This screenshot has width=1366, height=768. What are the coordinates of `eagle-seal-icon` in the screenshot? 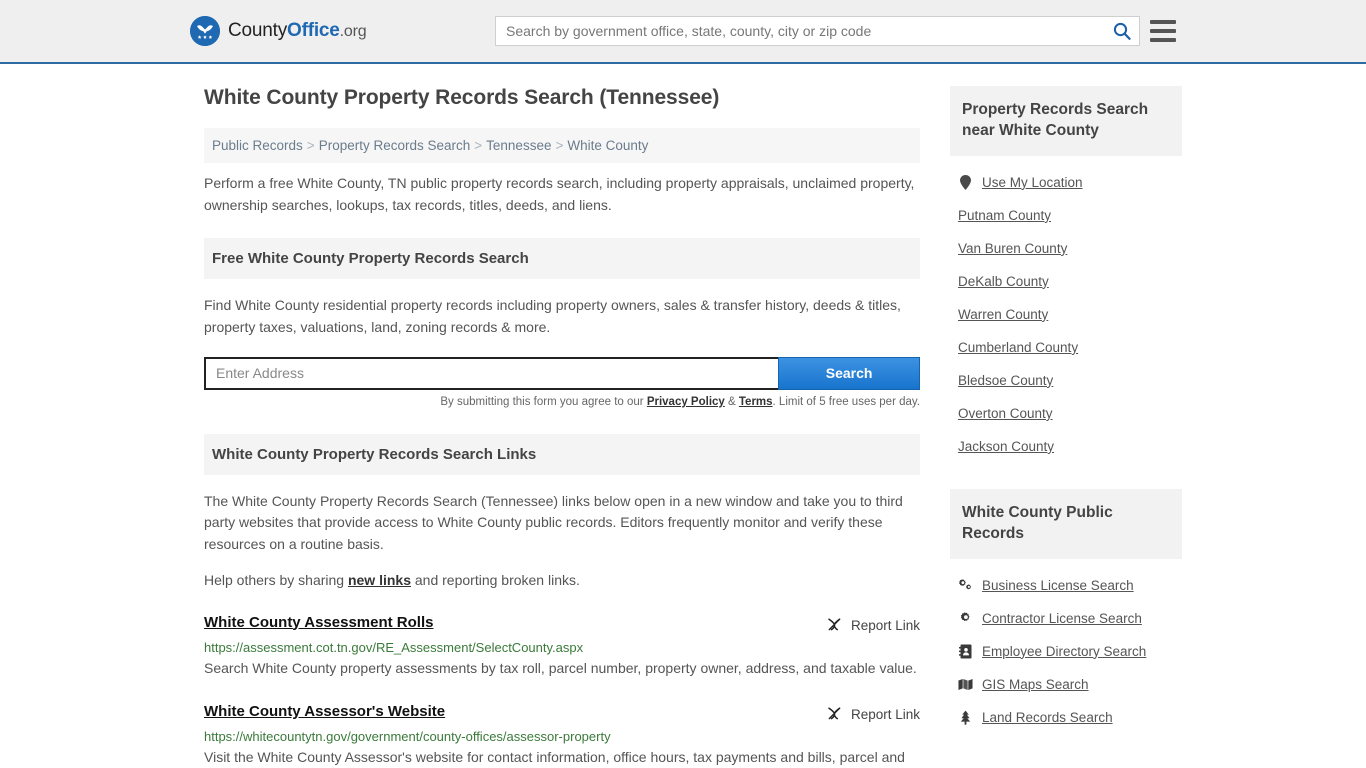 It's located at (205, 31).